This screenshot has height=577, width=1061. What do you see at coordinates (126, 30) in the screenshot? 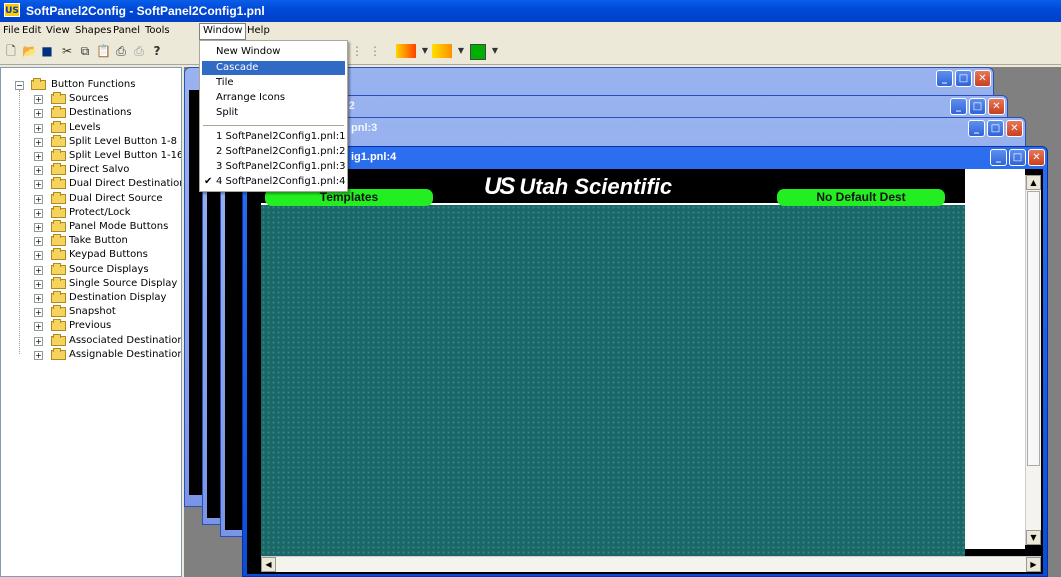
I see `menu-panel: Panel` at bounding box center [126, 30].